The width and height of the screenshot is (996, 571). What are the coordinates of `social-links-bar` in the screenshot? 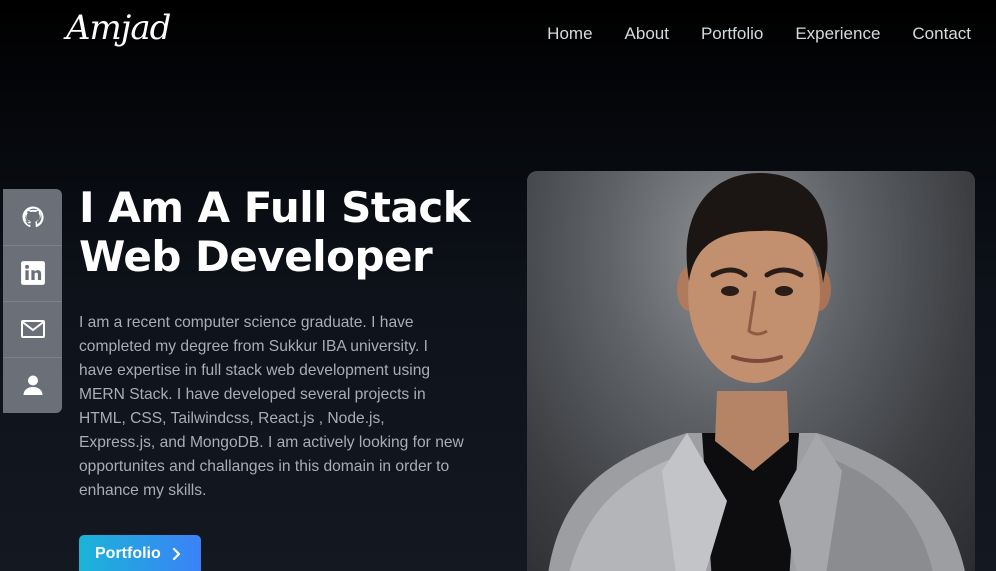 It's located at (32, 301).